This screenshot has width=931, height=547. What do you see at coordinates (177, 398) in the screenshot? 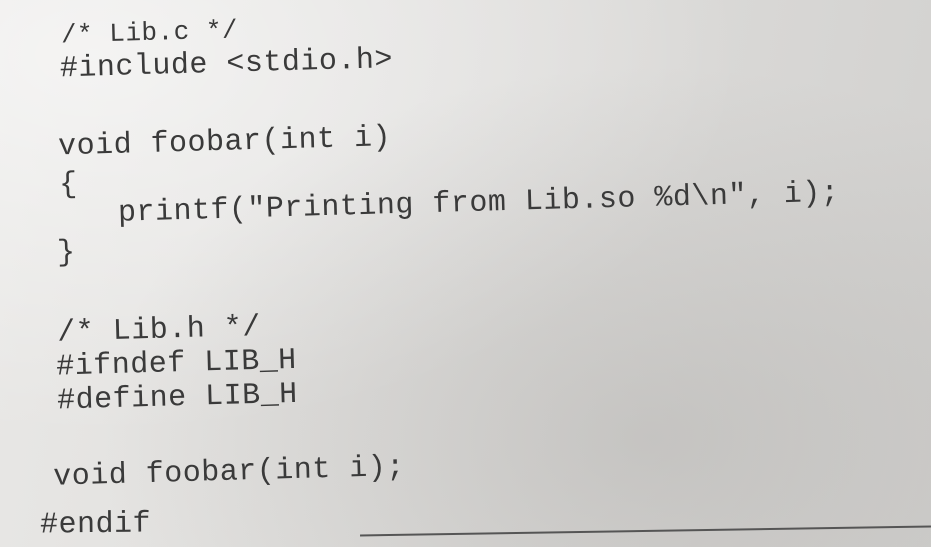
I see `code-line-define: #define LIB_H` at bounding box center [177, 398].